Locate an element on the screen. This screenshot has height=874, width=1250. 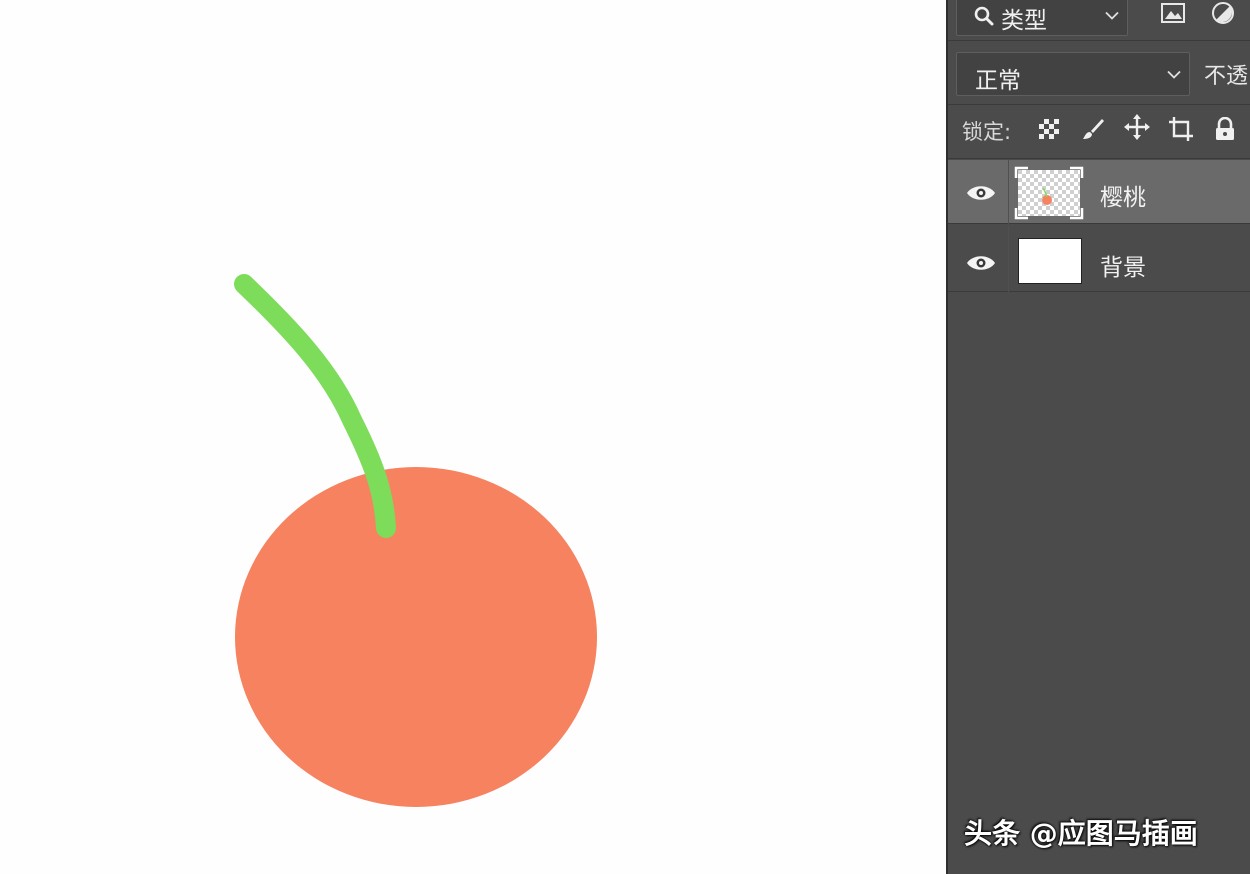
lock-all-icon is located at coordinates (1225, 129).